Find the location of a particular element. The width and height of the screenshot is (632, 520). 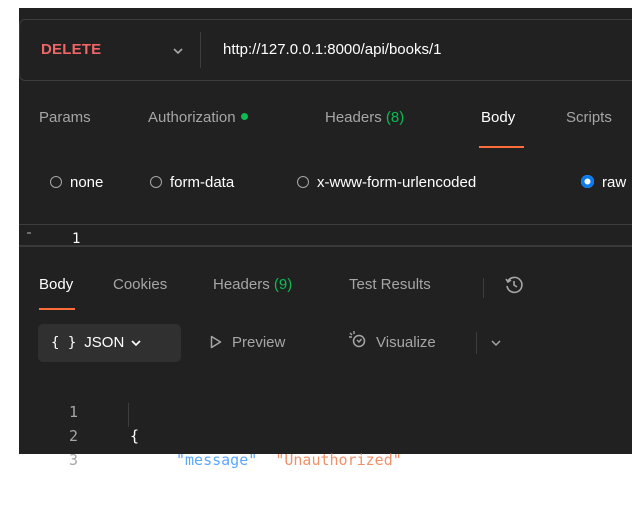

history-icon is located at coordinates (514, 285).